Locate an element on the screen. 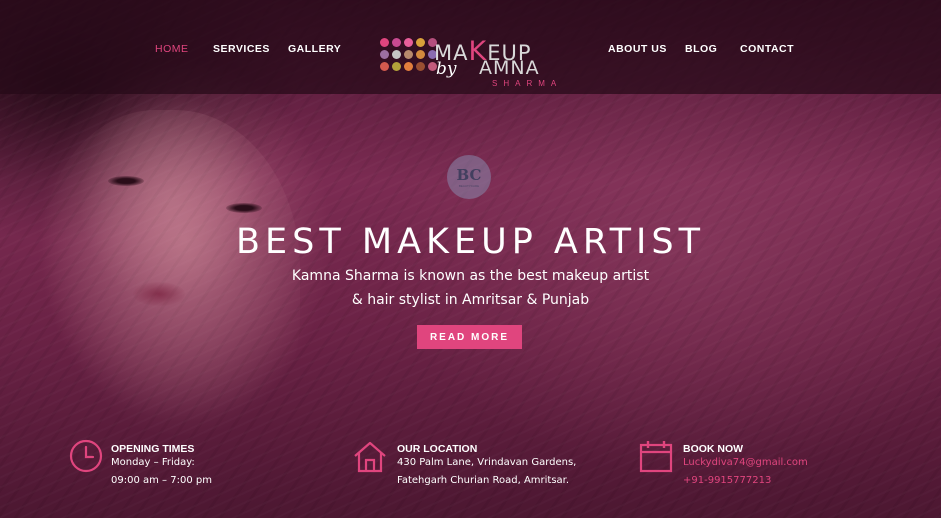  watermark-initials: BC is located at coordinates (469, 175).